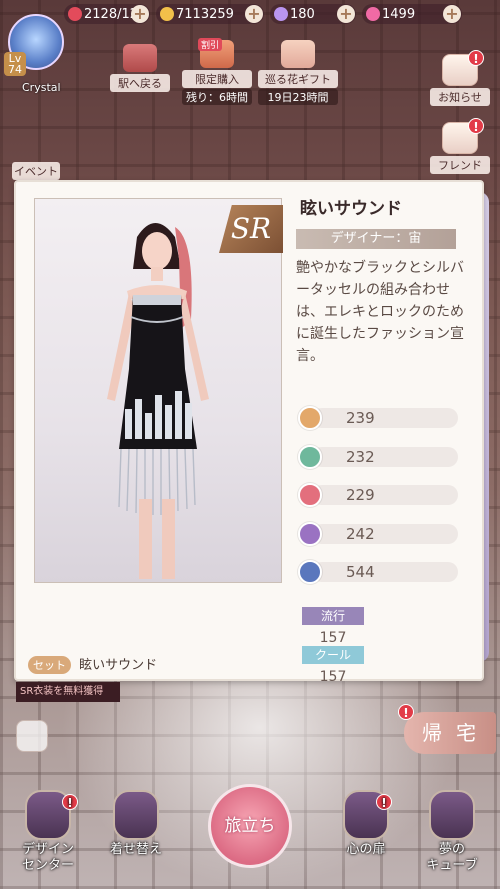 Image resolution: width=500 pixels, height=889 pixels. Describe the element at coordinates (376, 239) in the screenshot. I see `designer-label: デザイナー：宙` at that location.